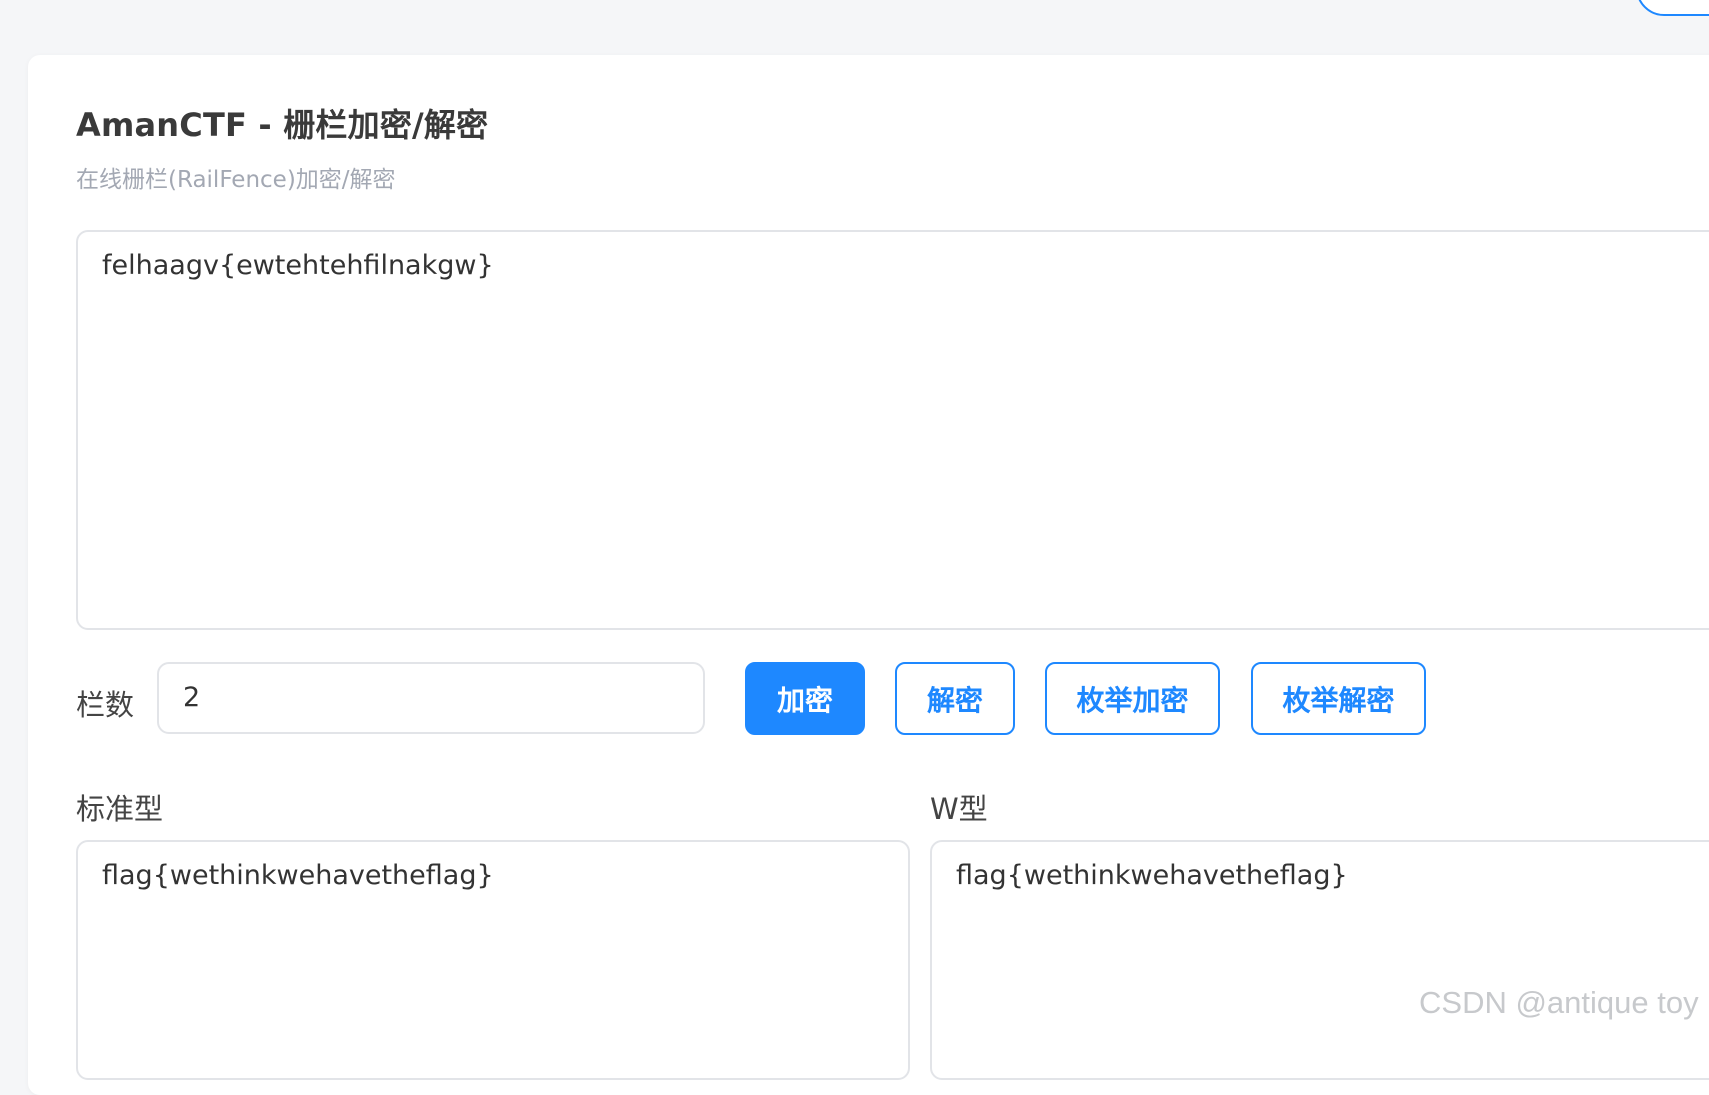 Image resolution: width=1709 pixels, height=1095 pixels. I want to click on top-right-button, so click(1672, 8).